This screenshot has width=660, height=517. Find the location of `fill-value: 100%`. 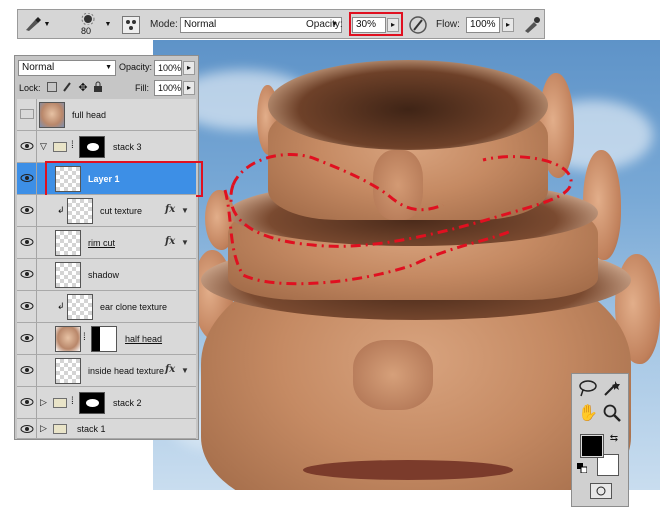

fill-value: 100% is located at coordinates (170, 88).